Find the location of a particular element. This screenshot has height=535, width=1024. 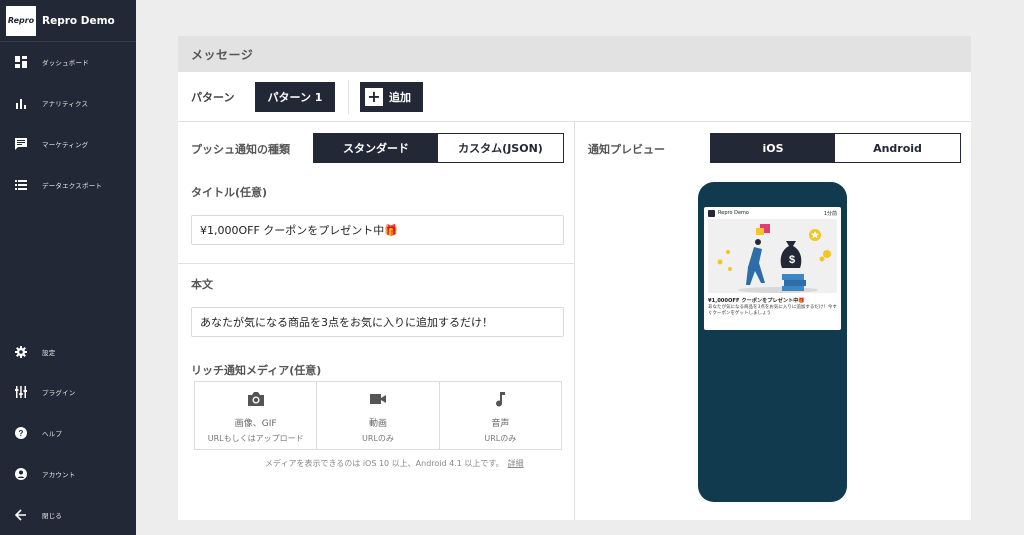

media-option-video: 動画 URLのみ is located at coordinates (378, 415).